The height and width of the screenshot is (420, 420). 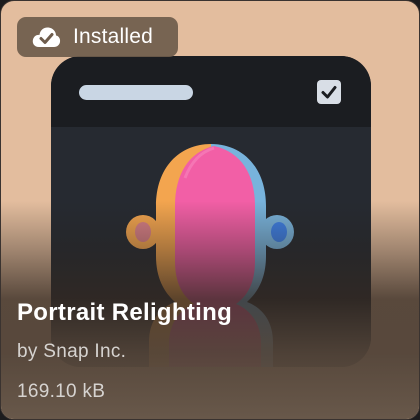 I want to click on lens-file-size: 169.10 kB, so click(x=61, y=391).